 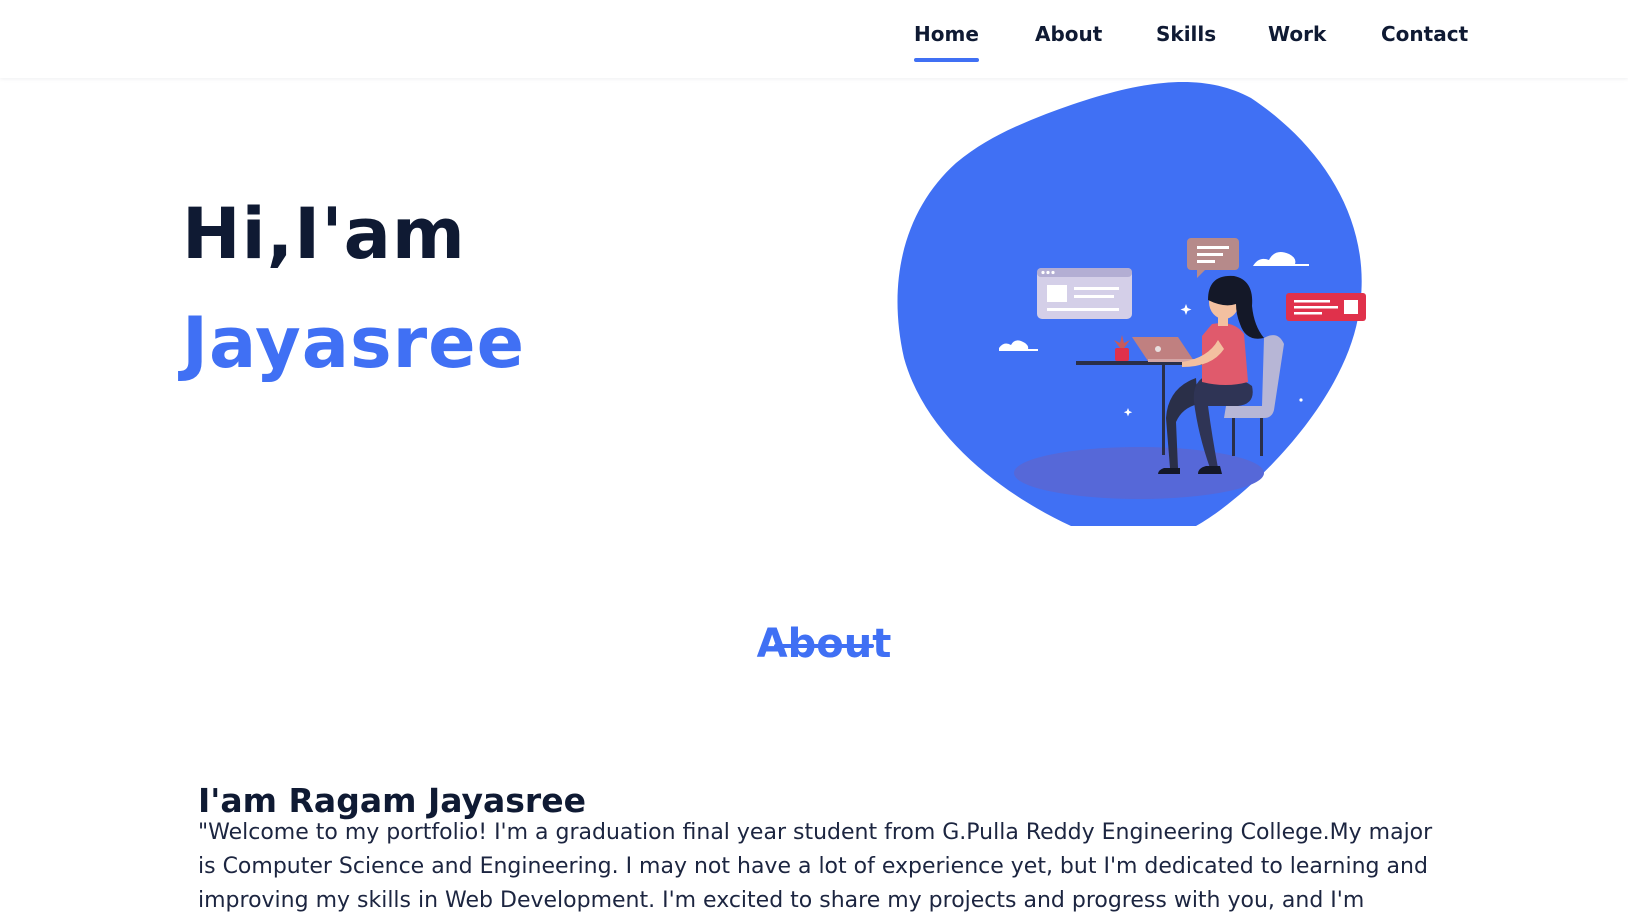 What do you see at coordinates (1186, 34) in the screenshot?
I see `nav-skills-link: Skills` at bounding box center [1186, 34].